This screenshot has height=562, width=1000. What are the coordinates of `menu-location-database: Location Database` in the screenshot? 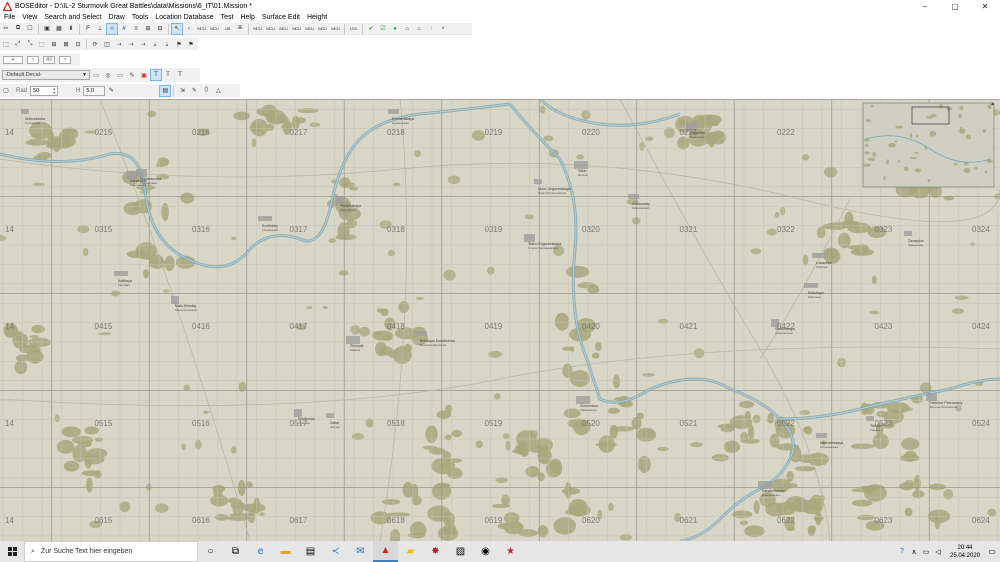 It's located at (183, 17).